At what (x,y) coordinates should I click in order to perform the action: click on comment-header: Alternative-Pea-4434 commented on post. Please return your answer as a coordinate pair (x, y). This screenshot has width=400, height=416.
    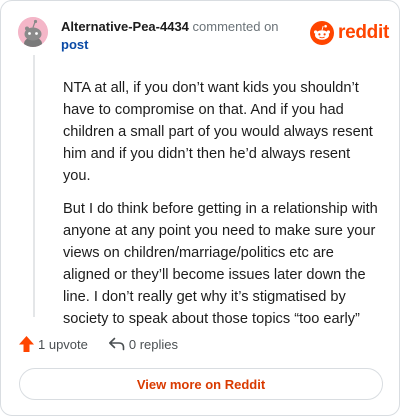
    Looking at the image, I should click on (181, 36).